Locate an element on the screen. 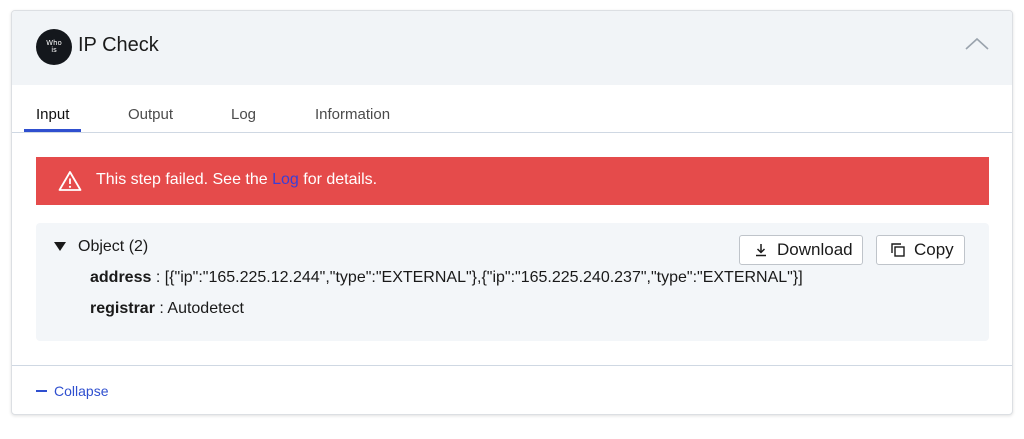 The height and width of the screenshot is (439, 1024). active-tab-indicator is located at coordinates (52, 130).